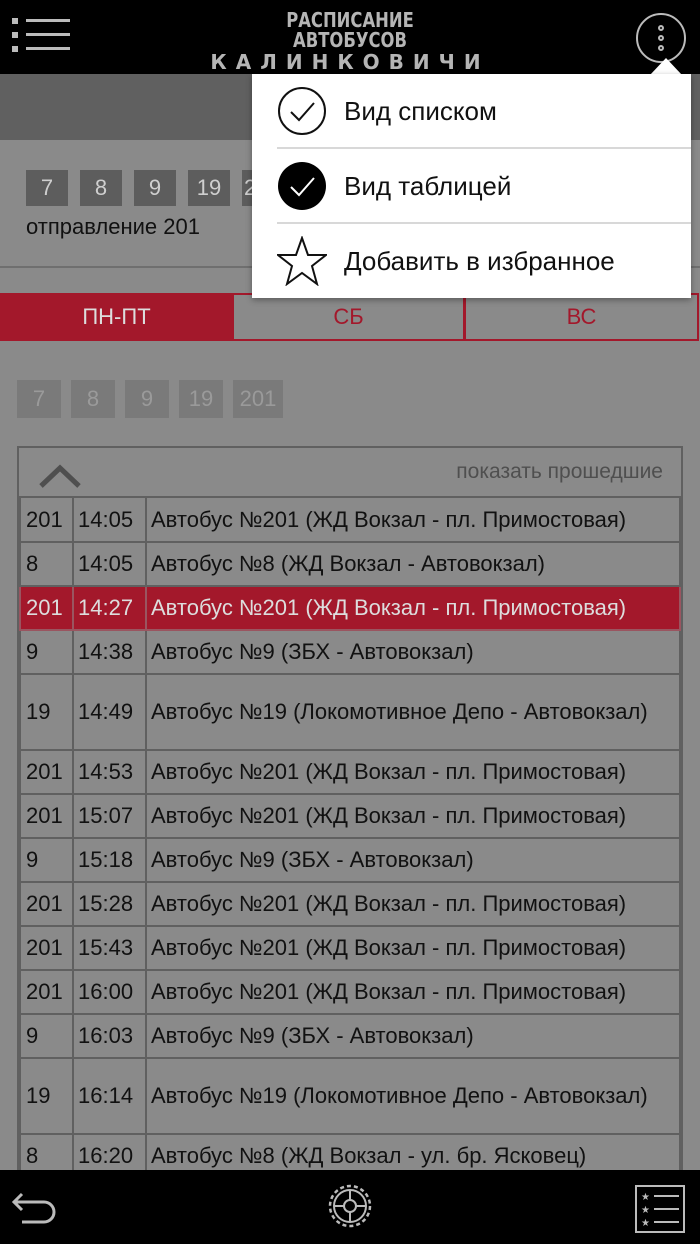 Image resolution: width=700 pixels, height=1244 pixels. What do you see at coordinates (42, 35) in the screenshot?
I see `hamburger-menu-icon` at bounding box center [42, 35].